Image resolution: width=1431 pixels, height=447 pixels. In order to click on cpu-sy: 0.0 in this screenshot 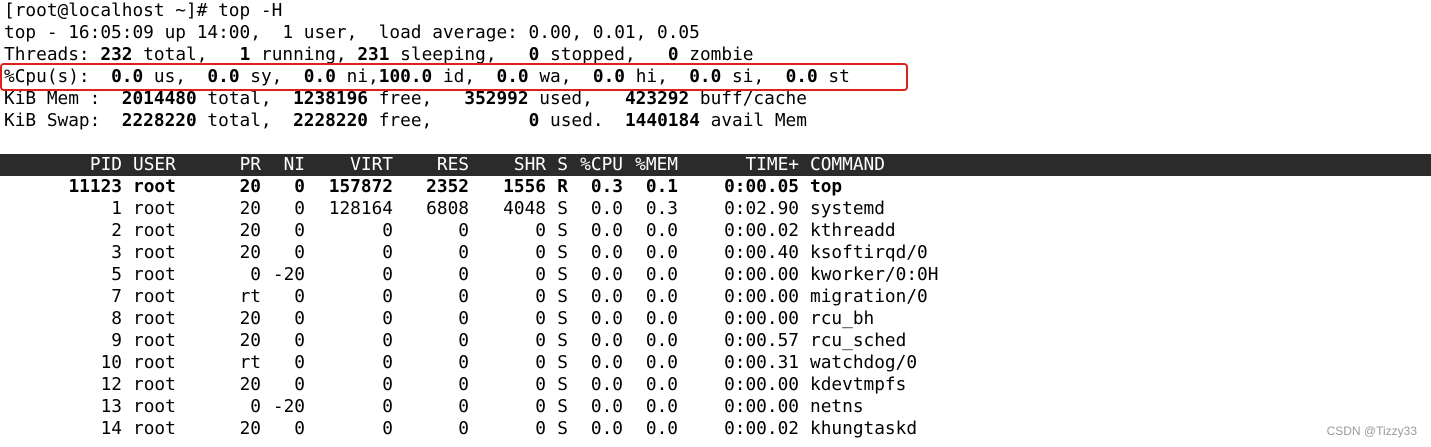, I will do `click(223, 76)`.